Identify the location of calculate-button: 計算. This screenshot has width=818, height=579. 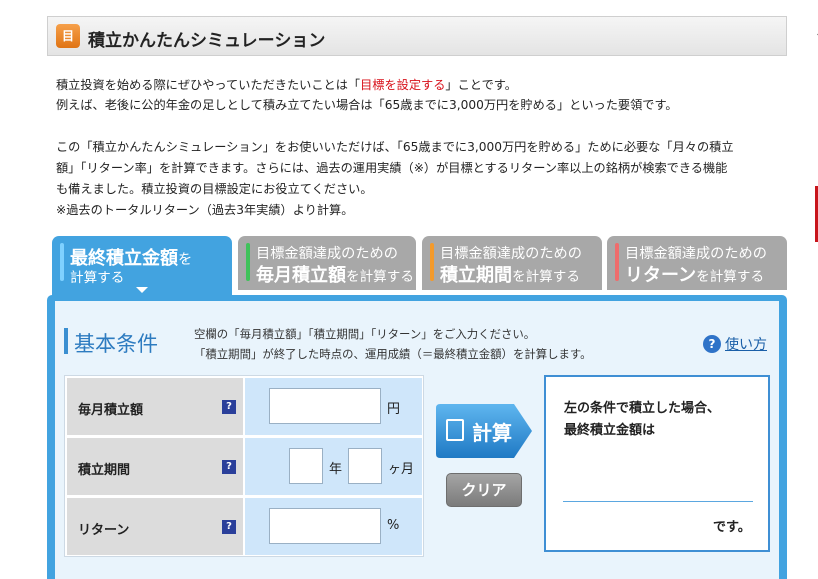
(484, 431).